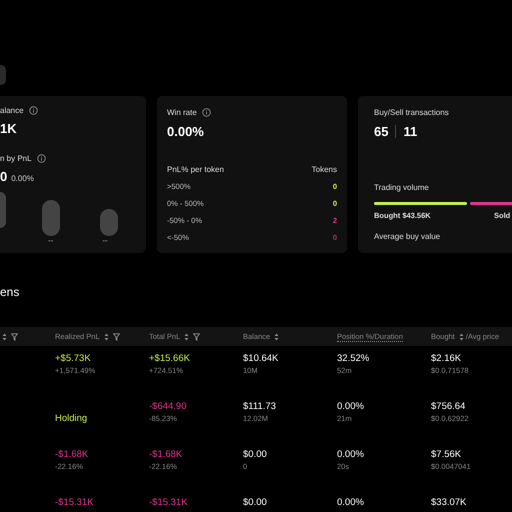 The image size is (512, 512). I want to click on card-label: Buy/Sell transactions, so click(411, 112).